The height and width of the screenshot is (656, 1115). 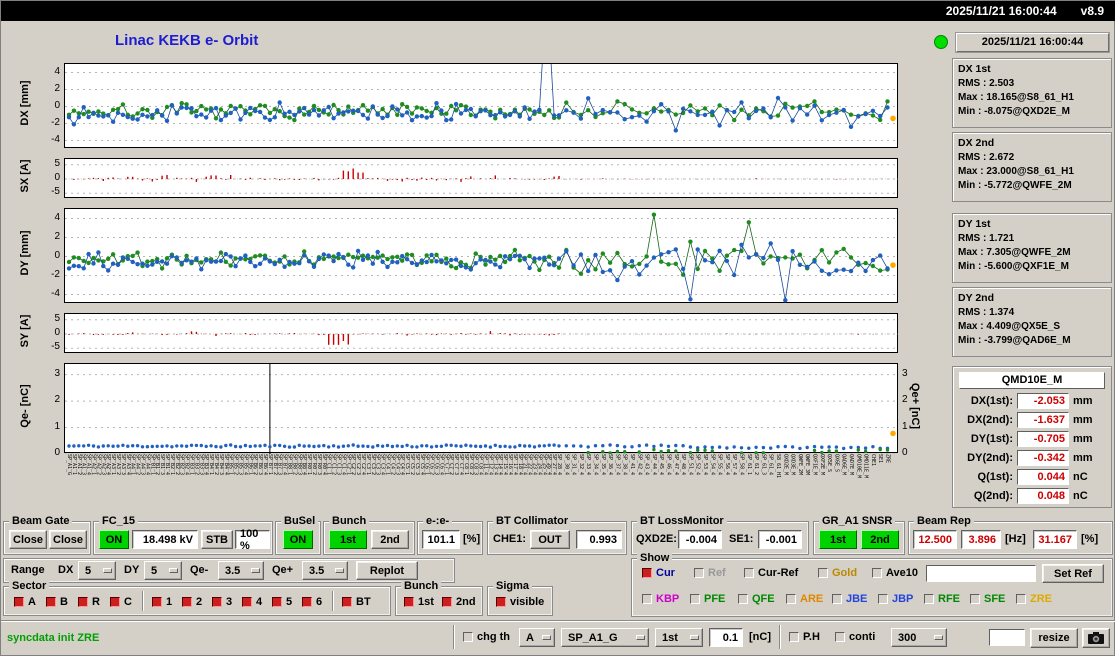 What do you see at coordinates (903, 599) in the screenshot?
I see `show-jbp-checkbox-label: JBP` at bounding box center [903, 599].